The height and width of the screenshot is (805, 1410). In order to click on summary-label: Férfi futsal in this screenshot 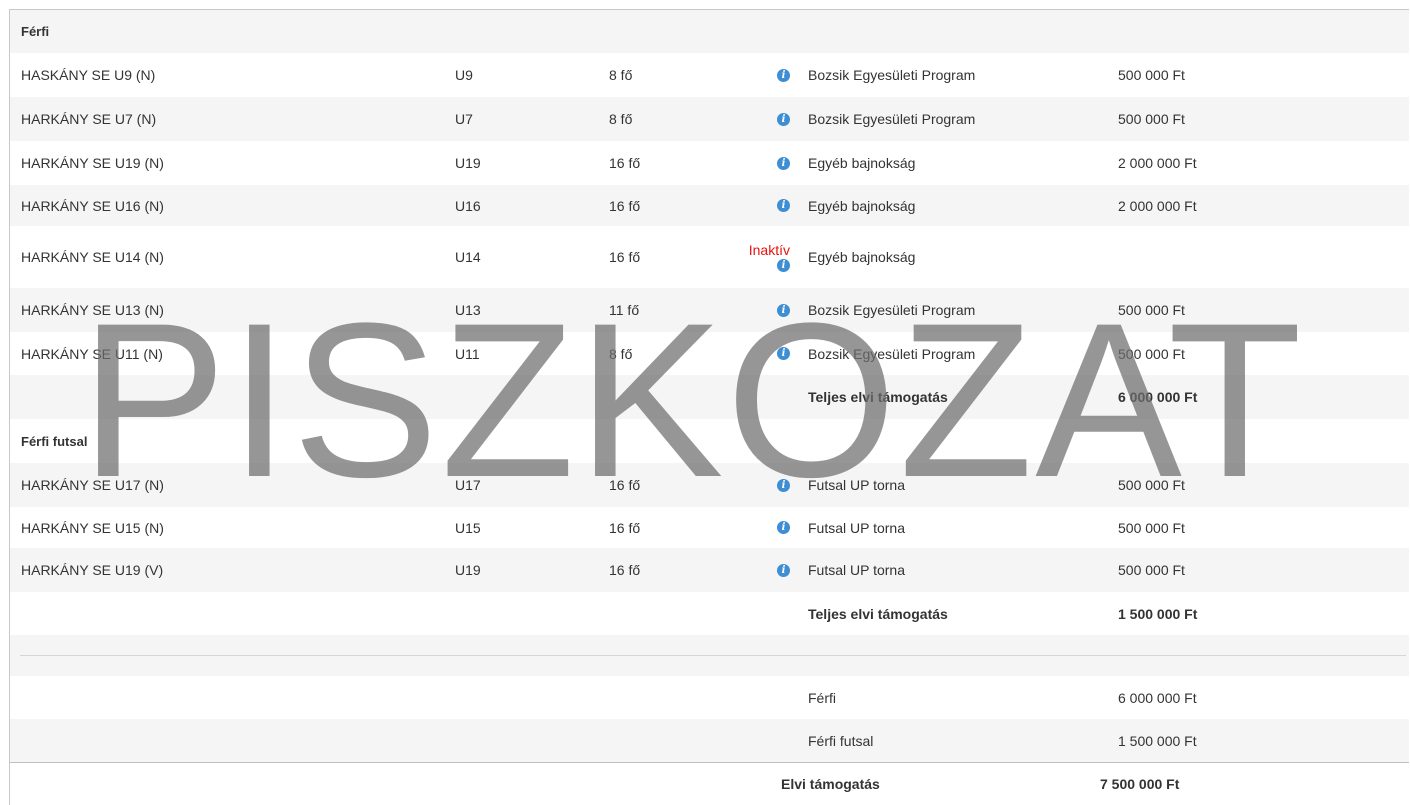, I will do `click(841, 740)`.